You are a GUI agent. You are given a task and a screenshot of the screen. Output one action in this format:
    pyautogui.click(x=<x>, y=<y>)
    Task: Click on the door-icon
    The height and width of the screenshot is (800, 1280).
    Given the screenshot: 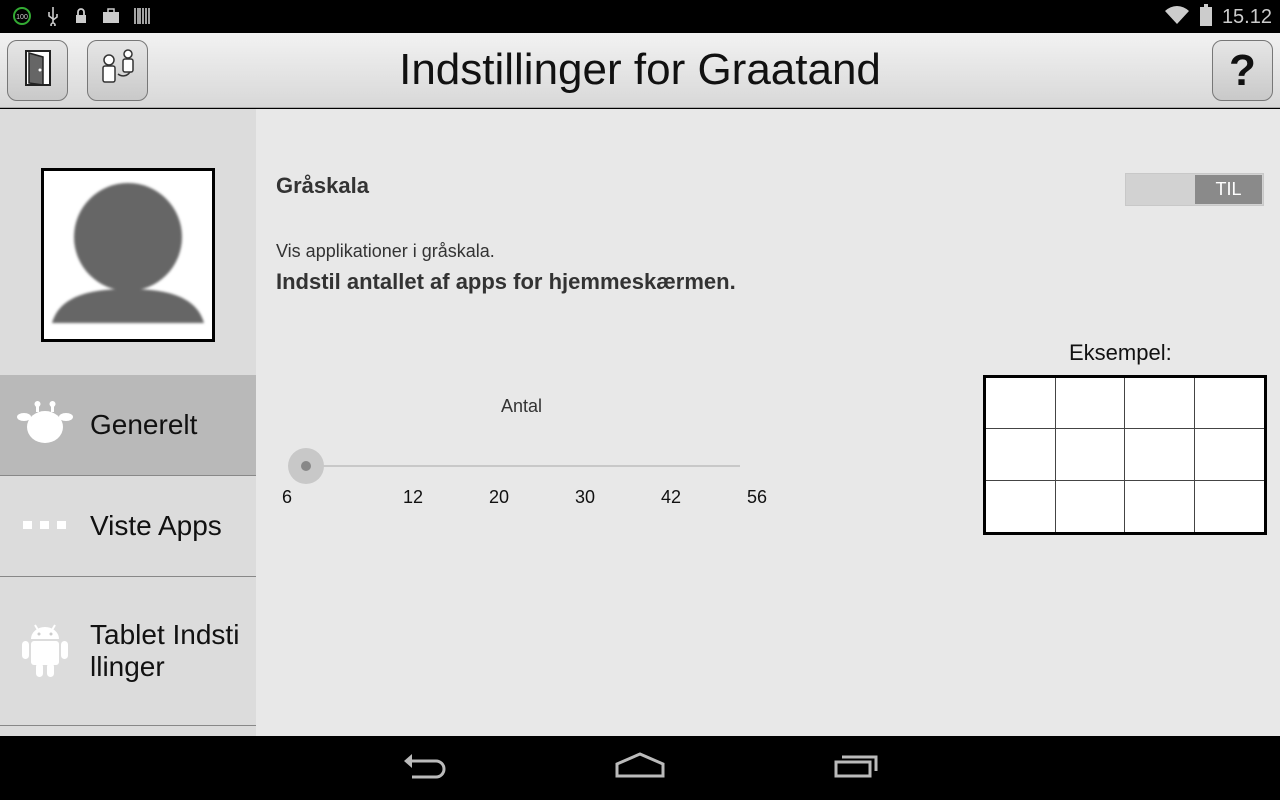 What is the action you would take?
    pyautogui.click(x=38, y=70)
    